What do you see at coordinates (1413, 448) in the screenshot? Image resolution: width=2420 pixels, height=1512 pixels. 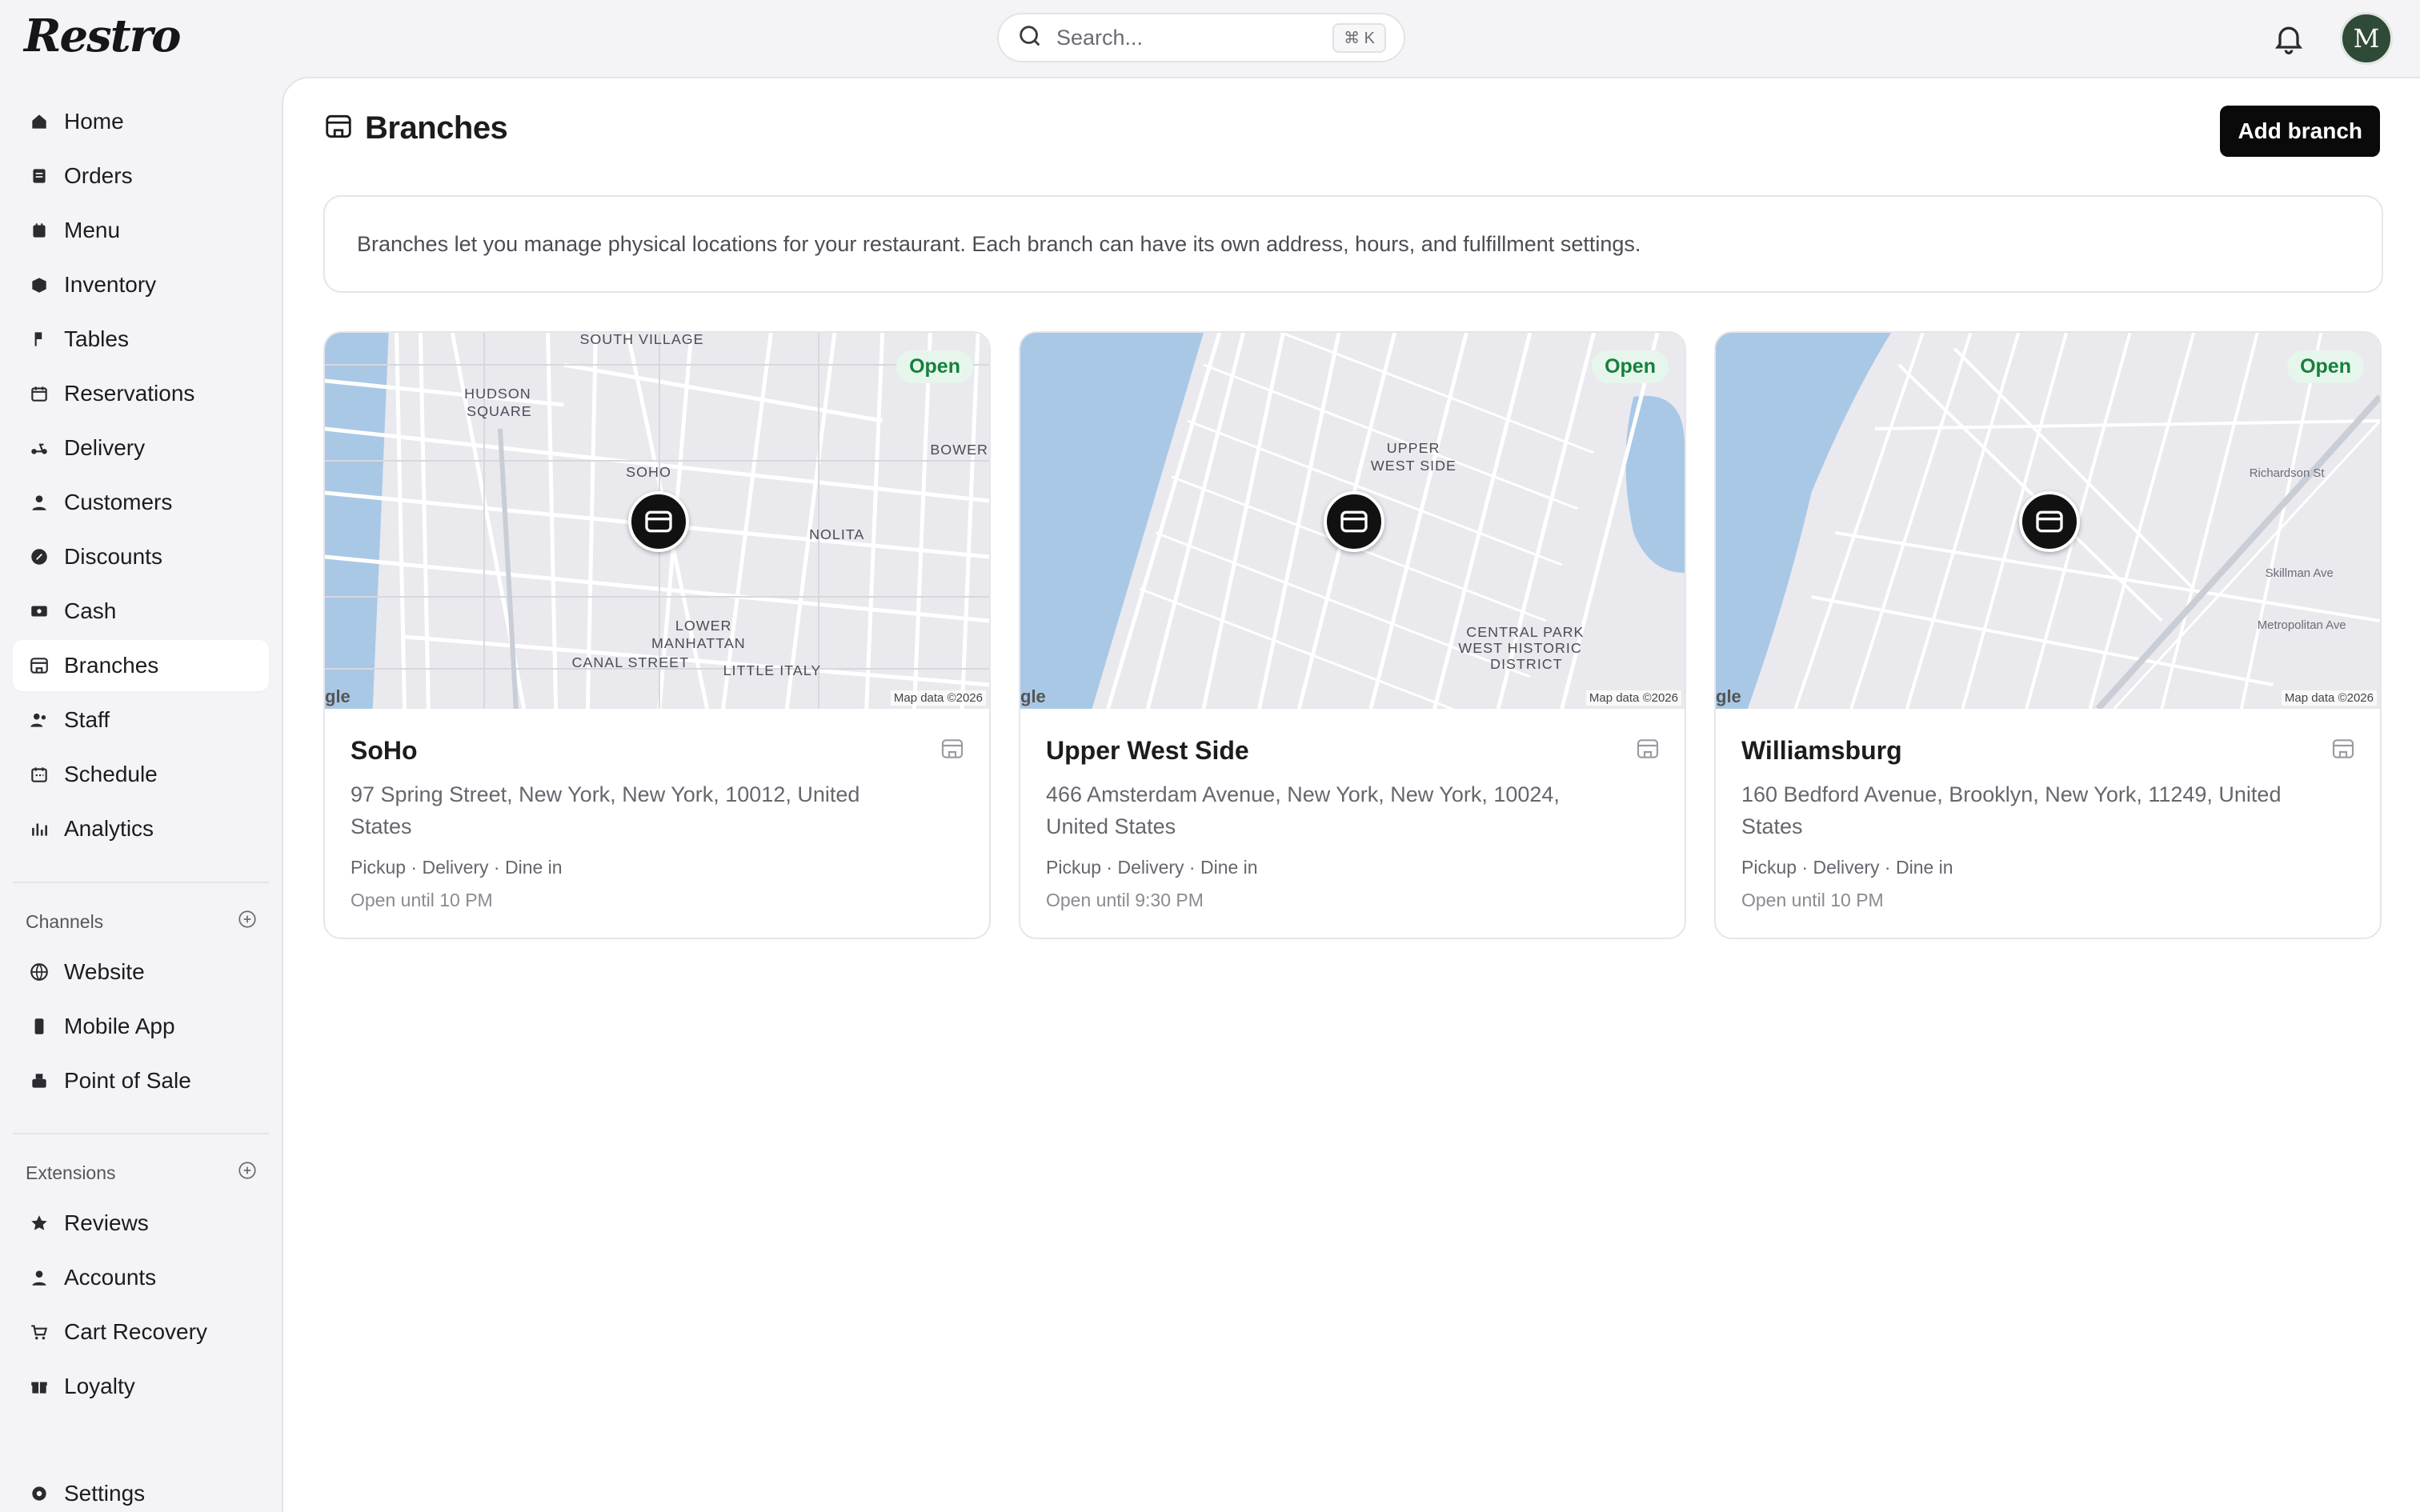 I see `svg-text: UPPER` at bounding box center [1413, 448].